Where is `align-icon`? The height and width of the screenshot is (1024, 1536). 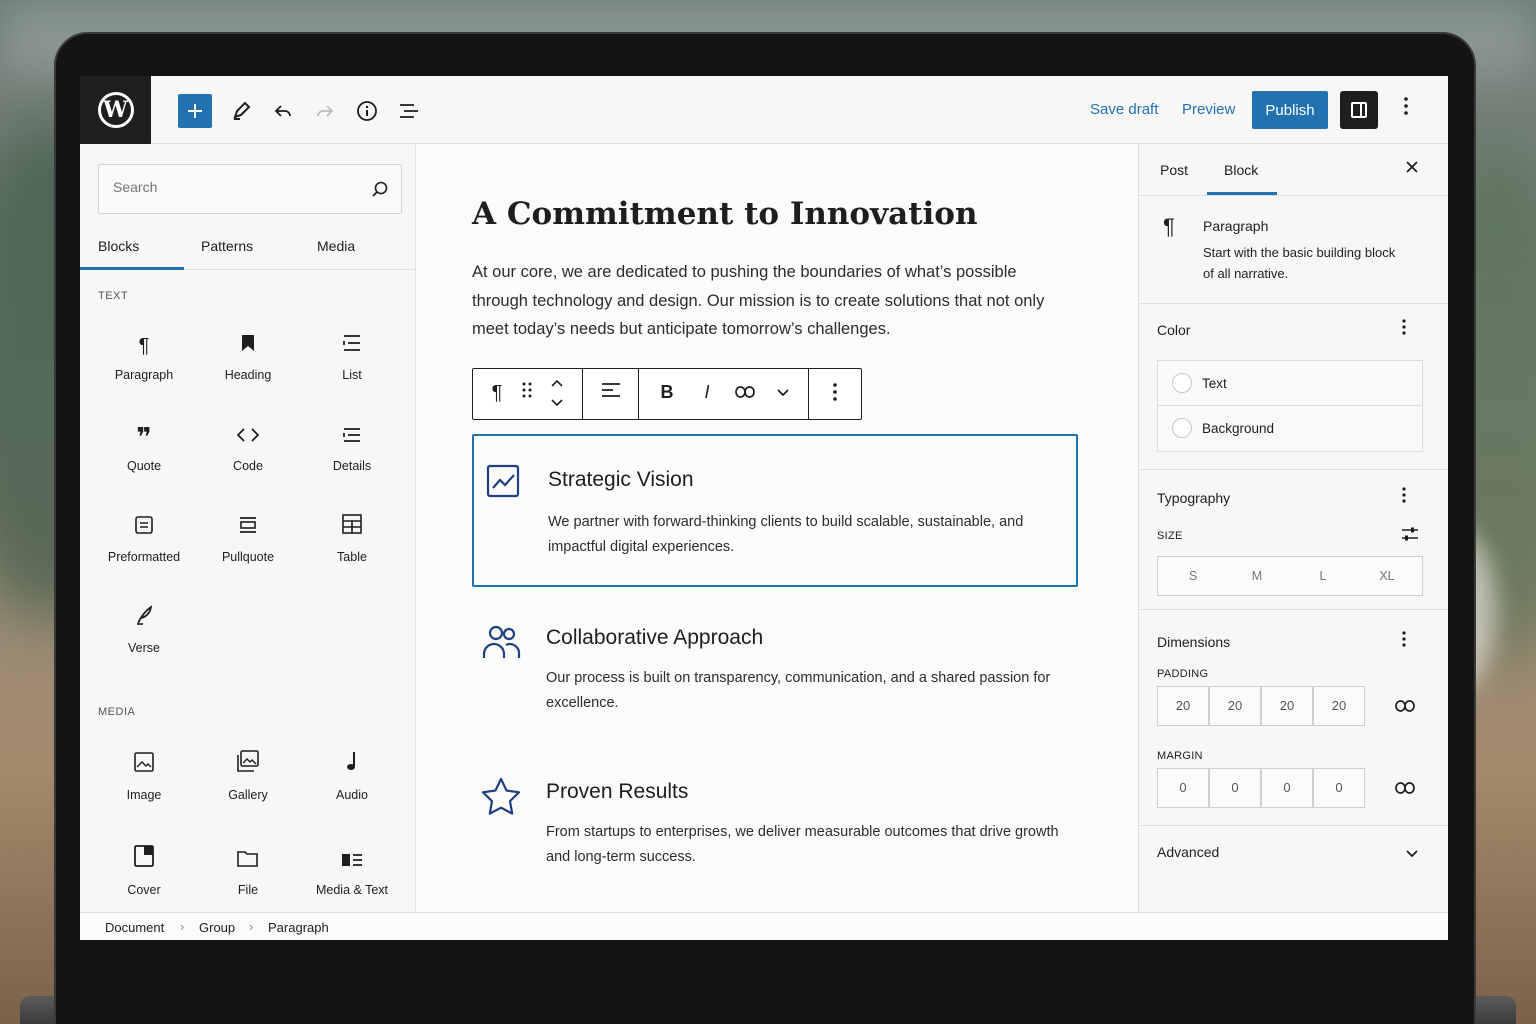
align-icon is located at coordinates (611, 392).